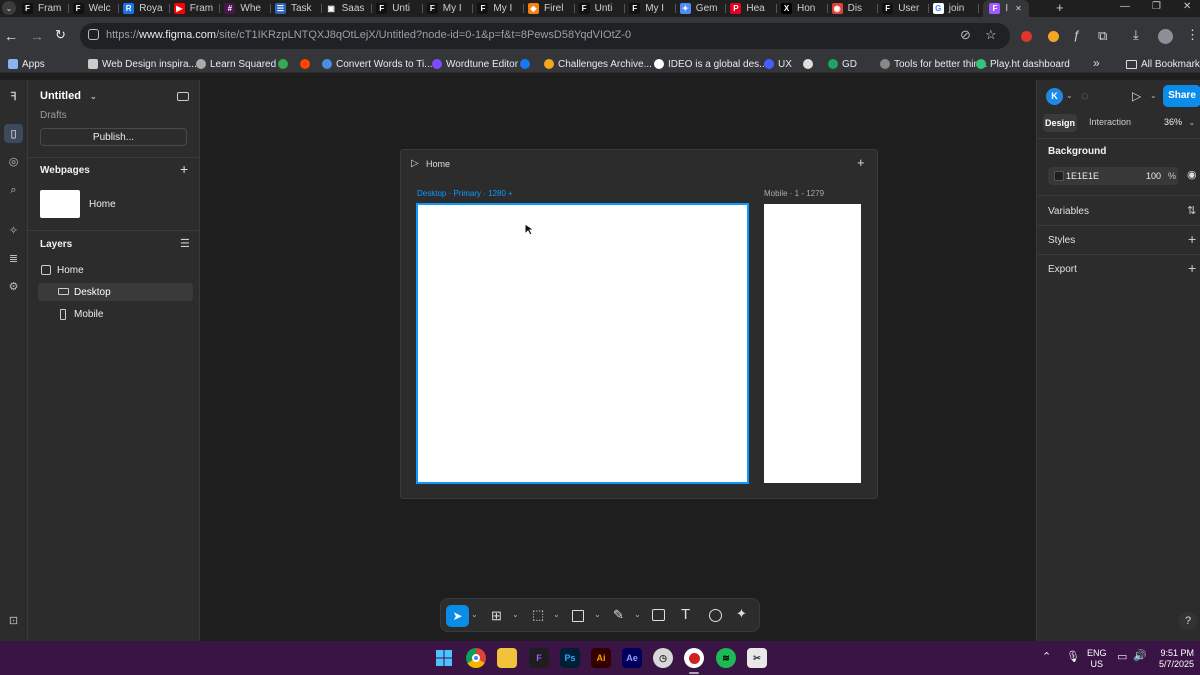 The height and width of the screenshot is (675, 1200). I want to click on windows-start-icon, so click(444, 658).